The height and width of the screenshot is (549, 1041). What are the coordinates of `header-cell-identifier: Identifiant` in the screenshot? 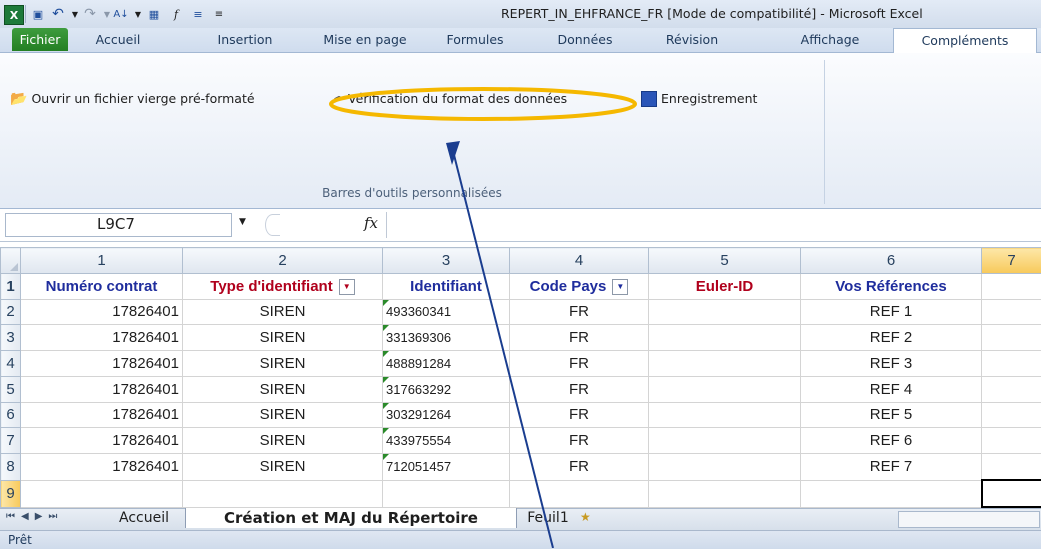 It's located at (446, 286).